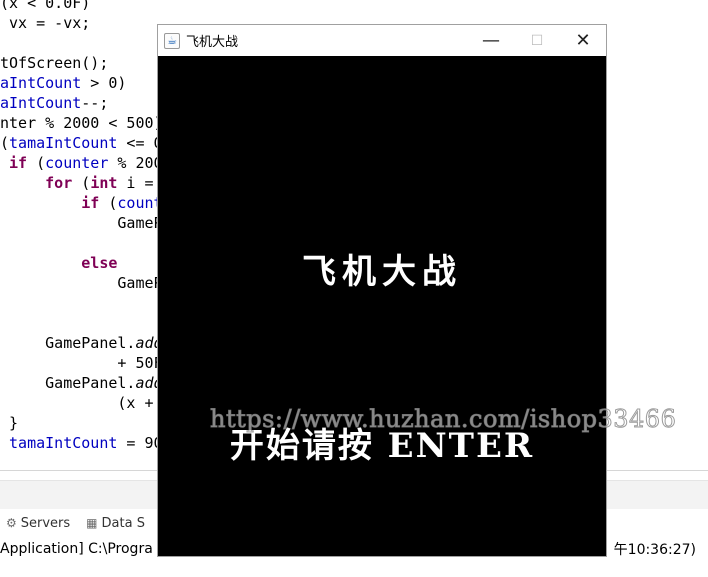 Image resolution: width=708 pixels, height=577 pixels. I want to click on window-controls: — ☐ ✕, so click(537, 40).